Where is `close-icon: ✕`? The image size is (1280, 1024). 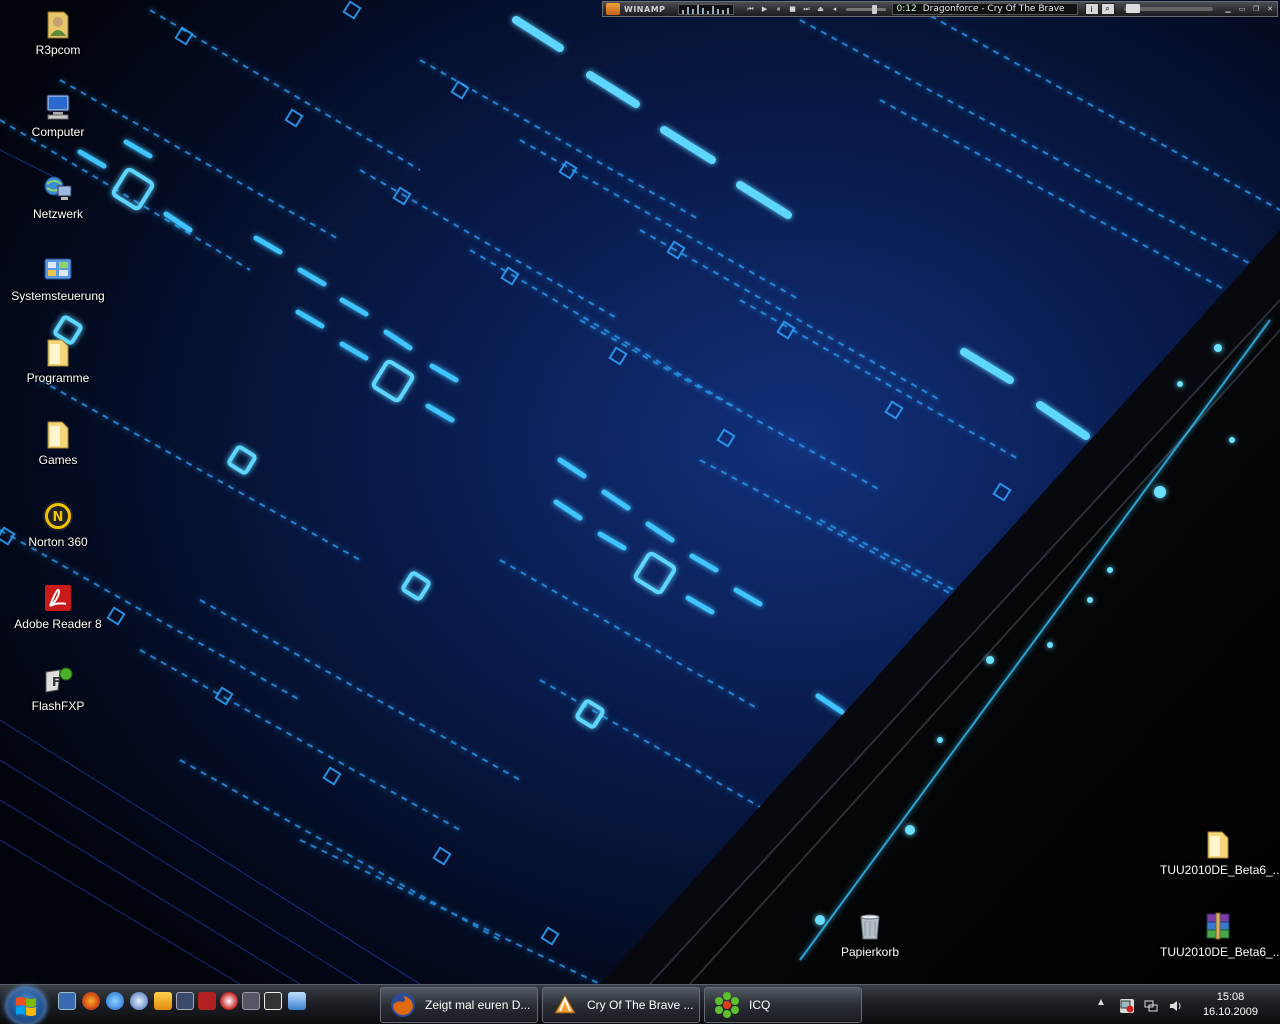 close-icon: ✕ is located at coordinates (1270, 9).